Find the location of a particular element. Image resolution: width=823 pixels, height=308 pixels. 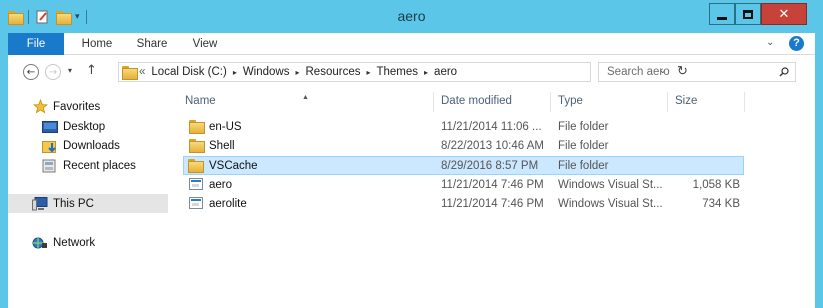

ribbon-tabs: File Home Share View ⌄ ? is located at coordinates (411, 44).